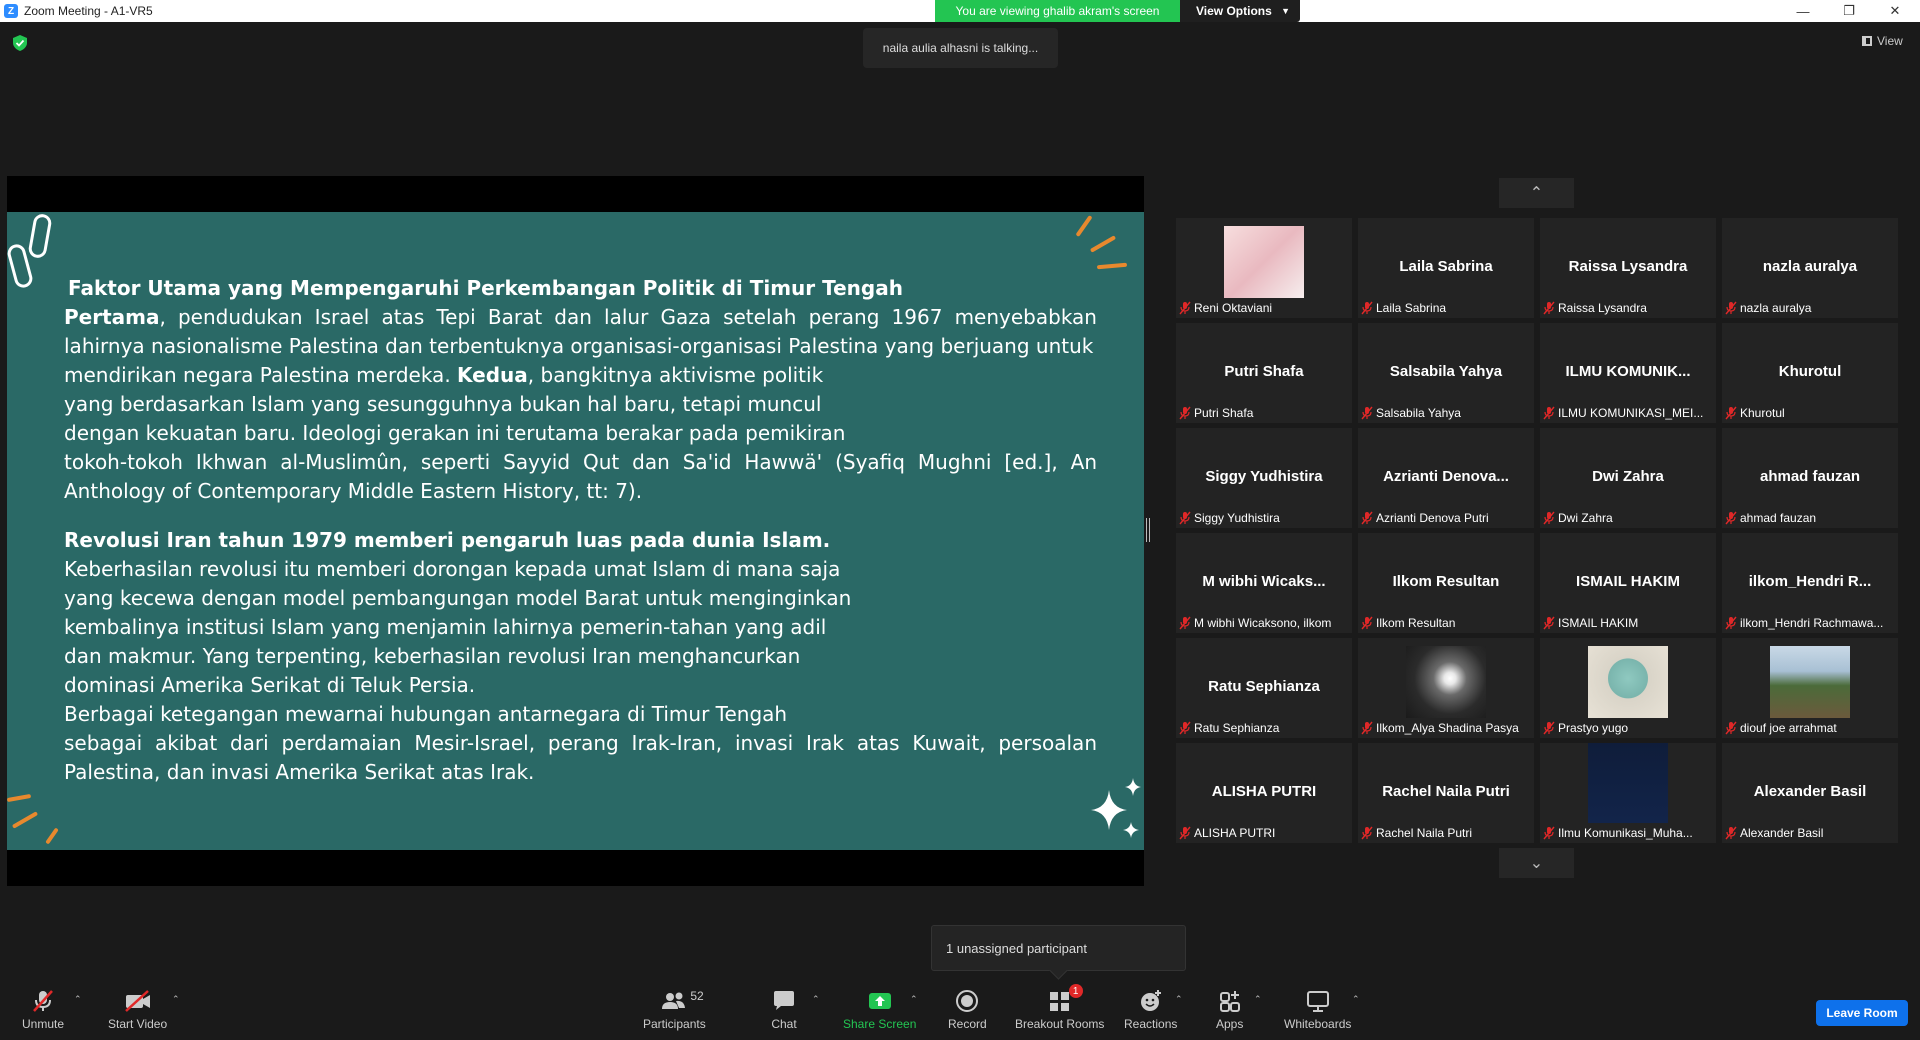 This screenshot has width=1920, height=1040. I want to click on unmute-button: Unmute, so click(43, 1013).